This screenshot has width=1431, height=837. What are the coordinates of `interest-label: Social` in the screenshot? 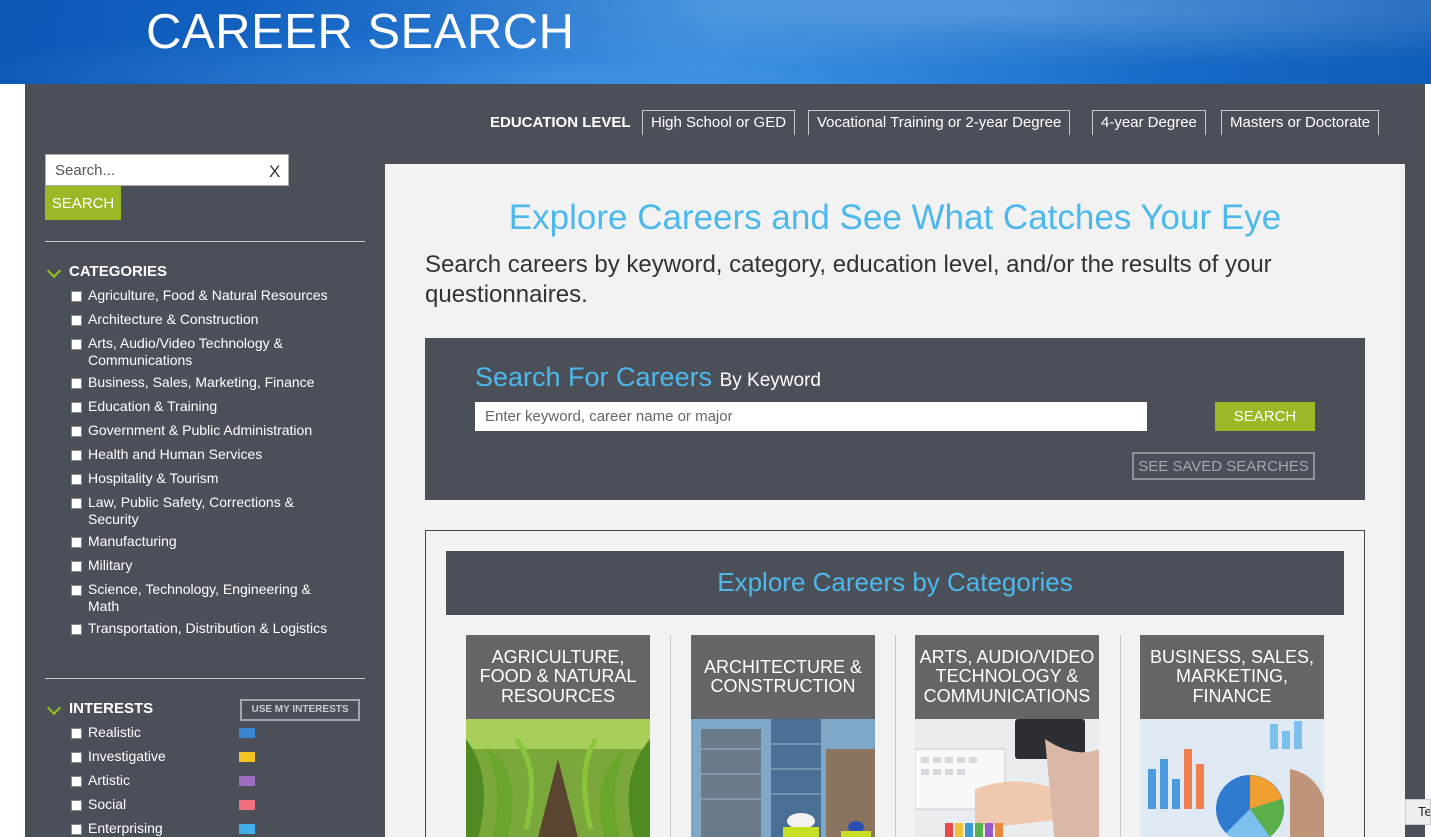 It's located at (107, 804).